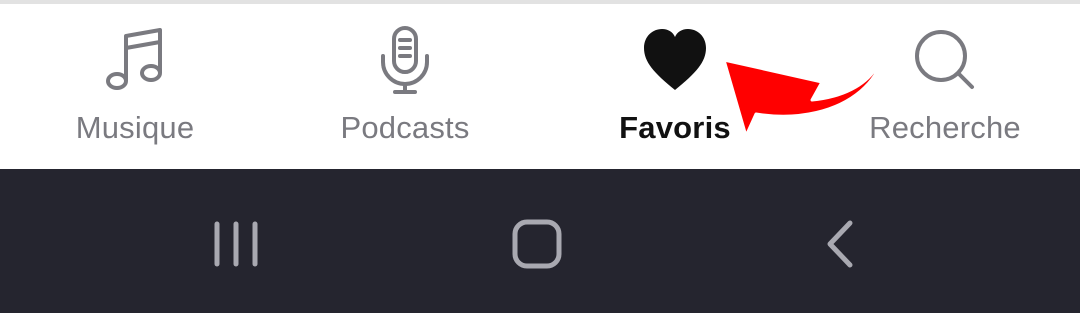 Image resolution: width=1080 pixels, height=313 pixels. What do you see at coordinates (405, 60) in the screenshot?
I see `microphone-icon` at bounding box center [405, 60].